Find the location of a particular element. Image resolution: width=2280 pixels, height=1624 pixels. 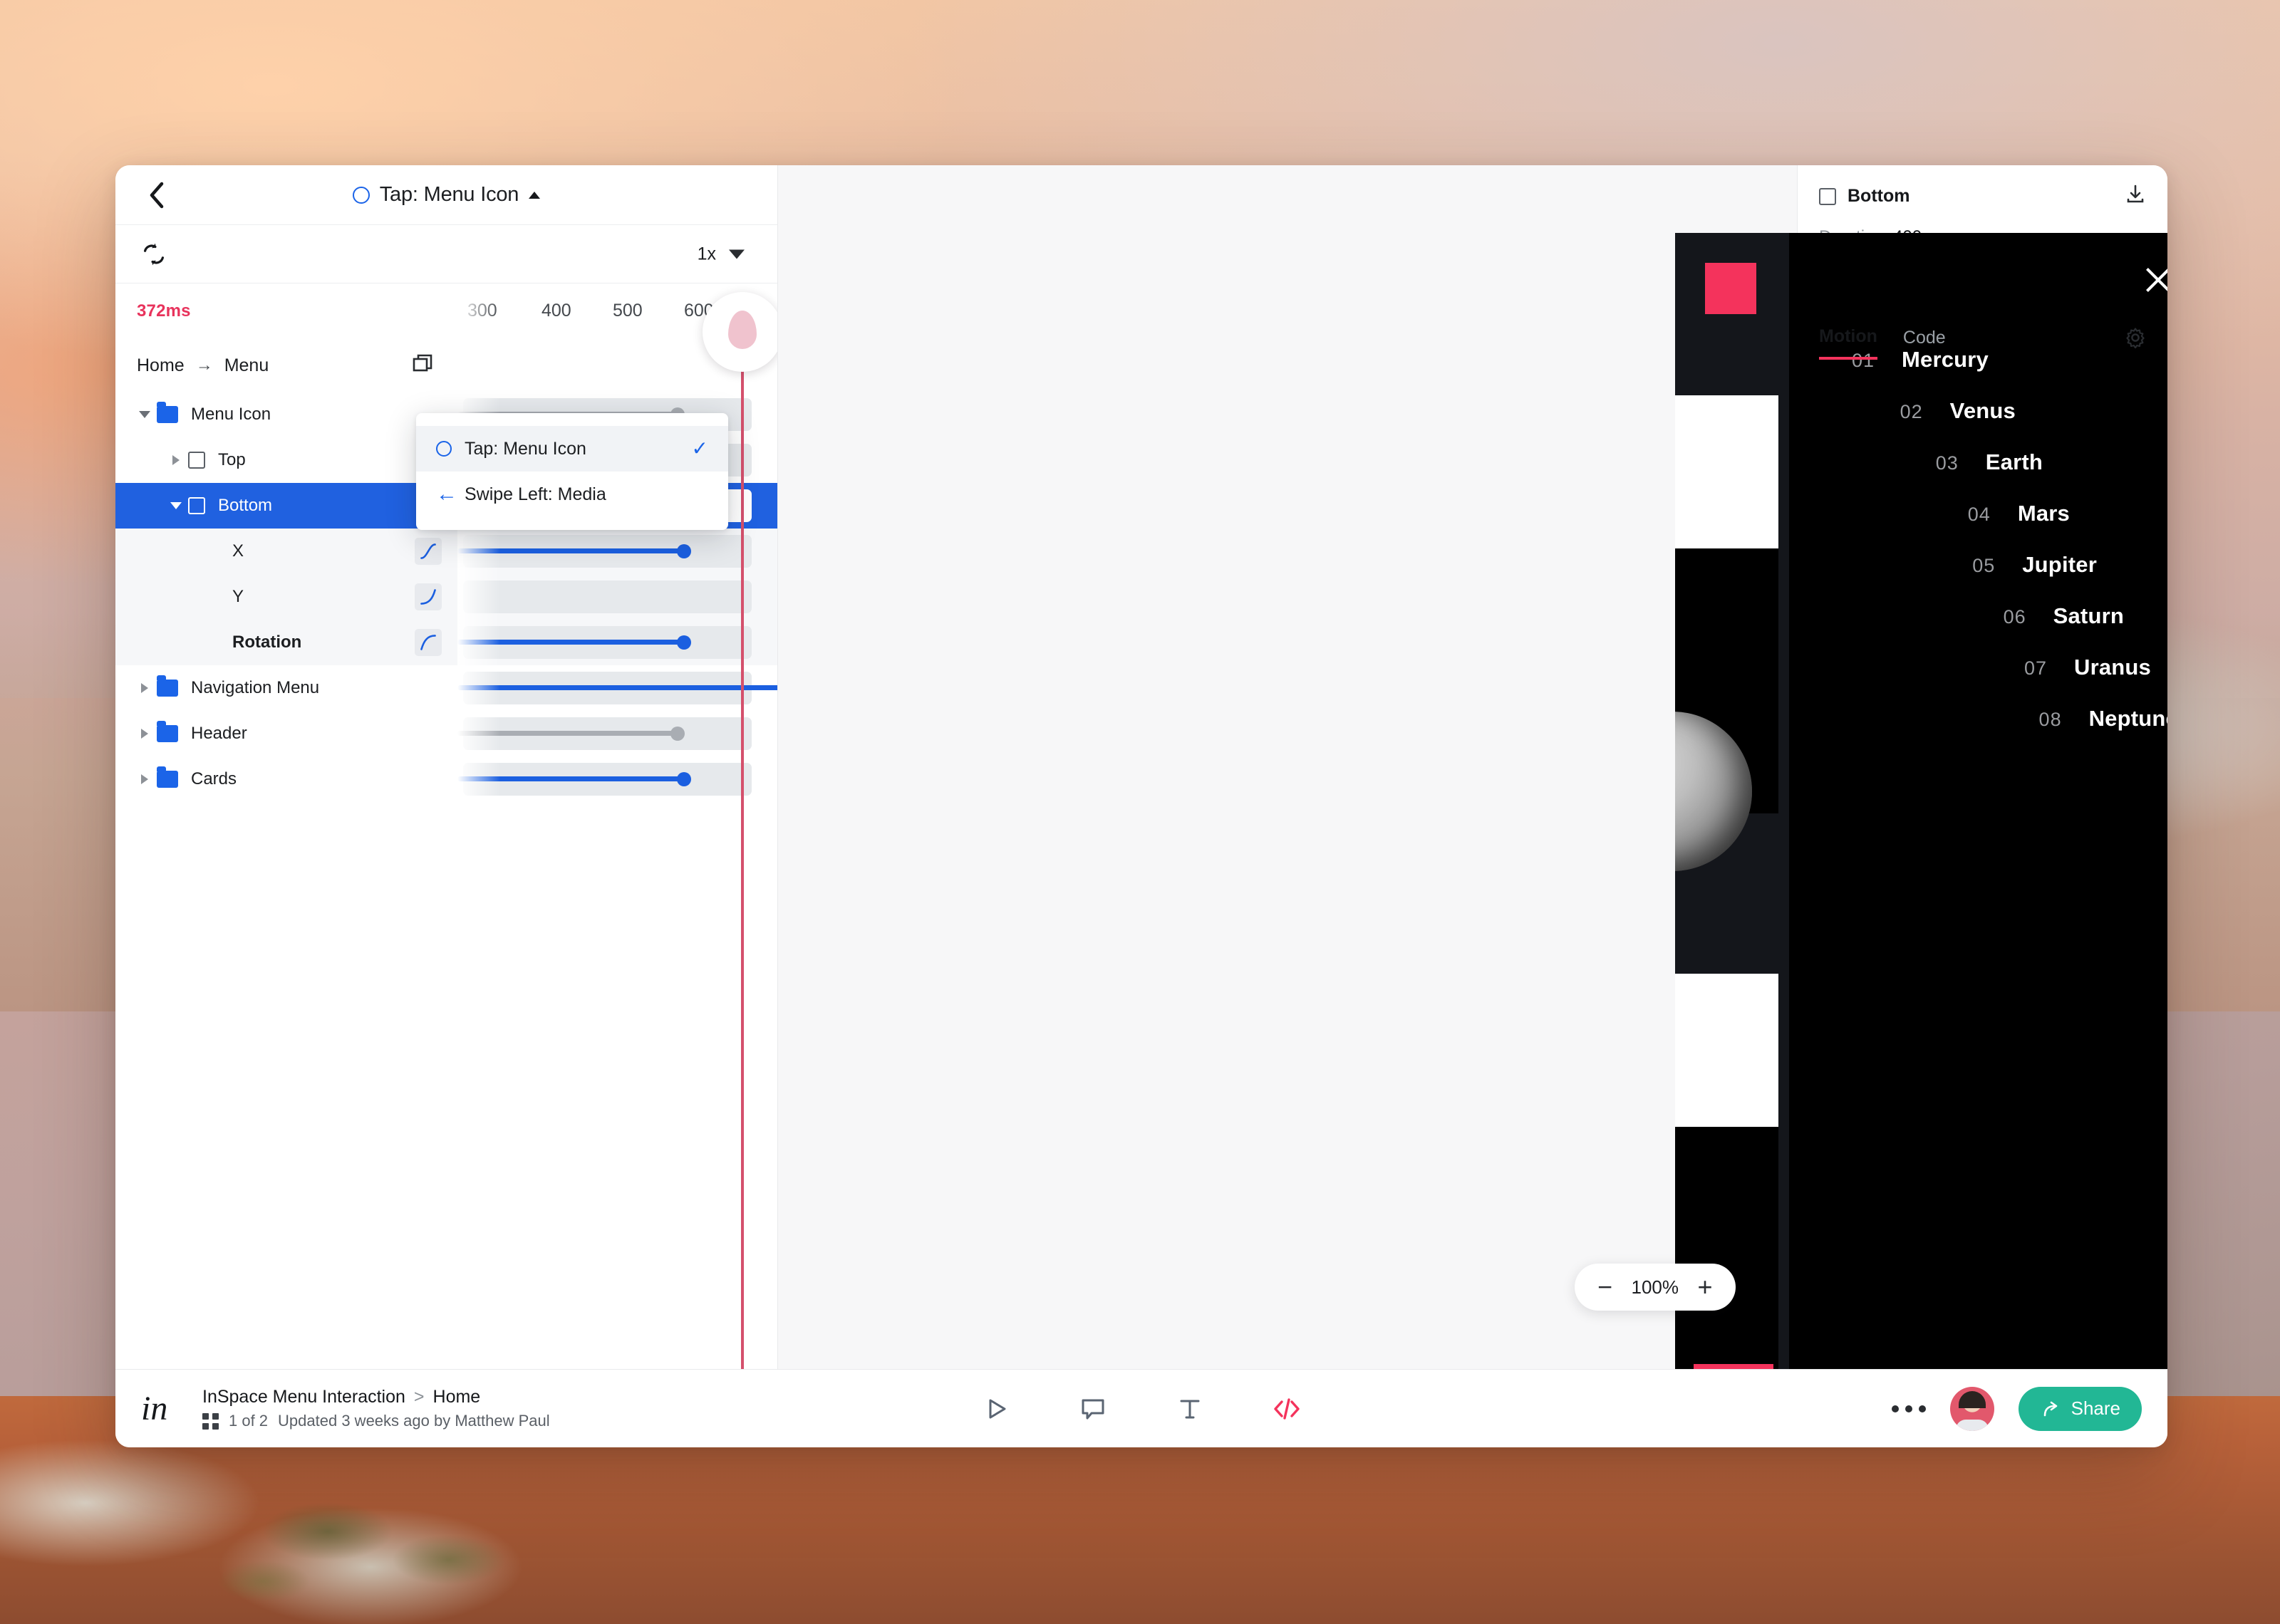

planet-list-item: 06 Saturn is located at coordinates (1978, 616).